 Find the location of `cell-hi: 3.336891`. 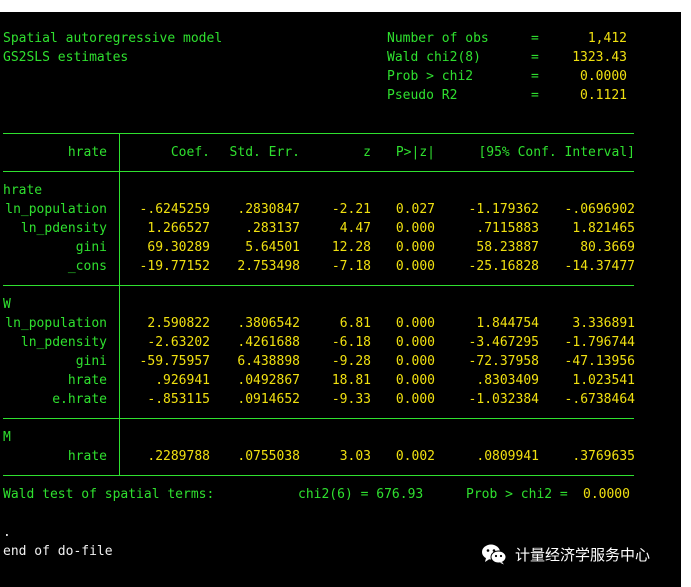

cell-hi: 3.336891 is located at coordinates (603, 323).